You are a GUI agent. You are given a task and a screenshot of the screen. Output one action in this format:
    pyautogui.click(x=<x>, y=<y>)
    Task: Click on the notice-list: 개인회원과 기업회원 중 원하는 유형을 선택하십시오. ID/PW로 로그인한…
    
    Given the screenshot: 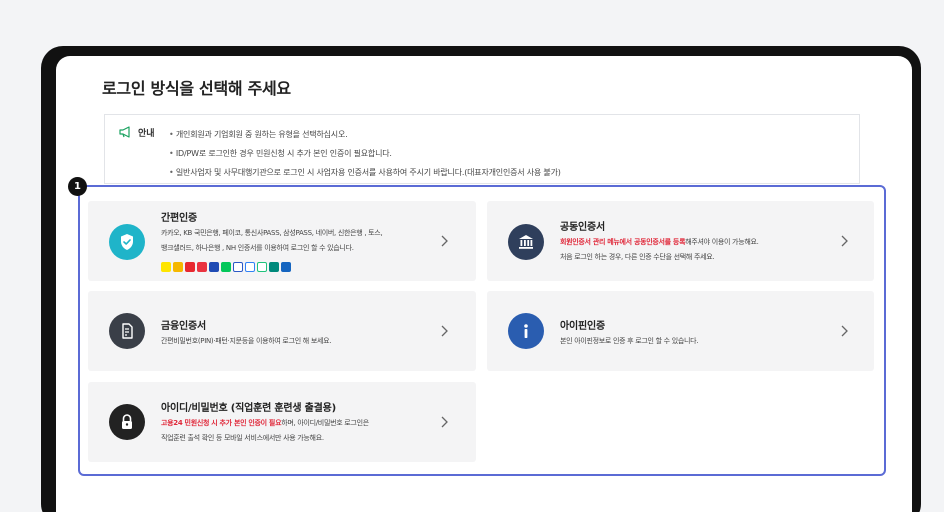 What is the action you would take?
    pyautogui.click(x=365, y=153)
    